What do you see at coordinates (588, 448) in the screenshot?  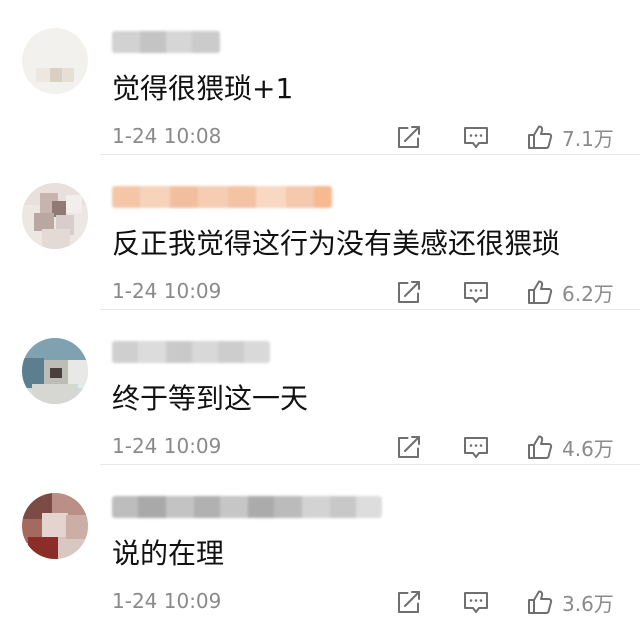 I see `like-count: 4.6万` at bounding box center [588, 448].